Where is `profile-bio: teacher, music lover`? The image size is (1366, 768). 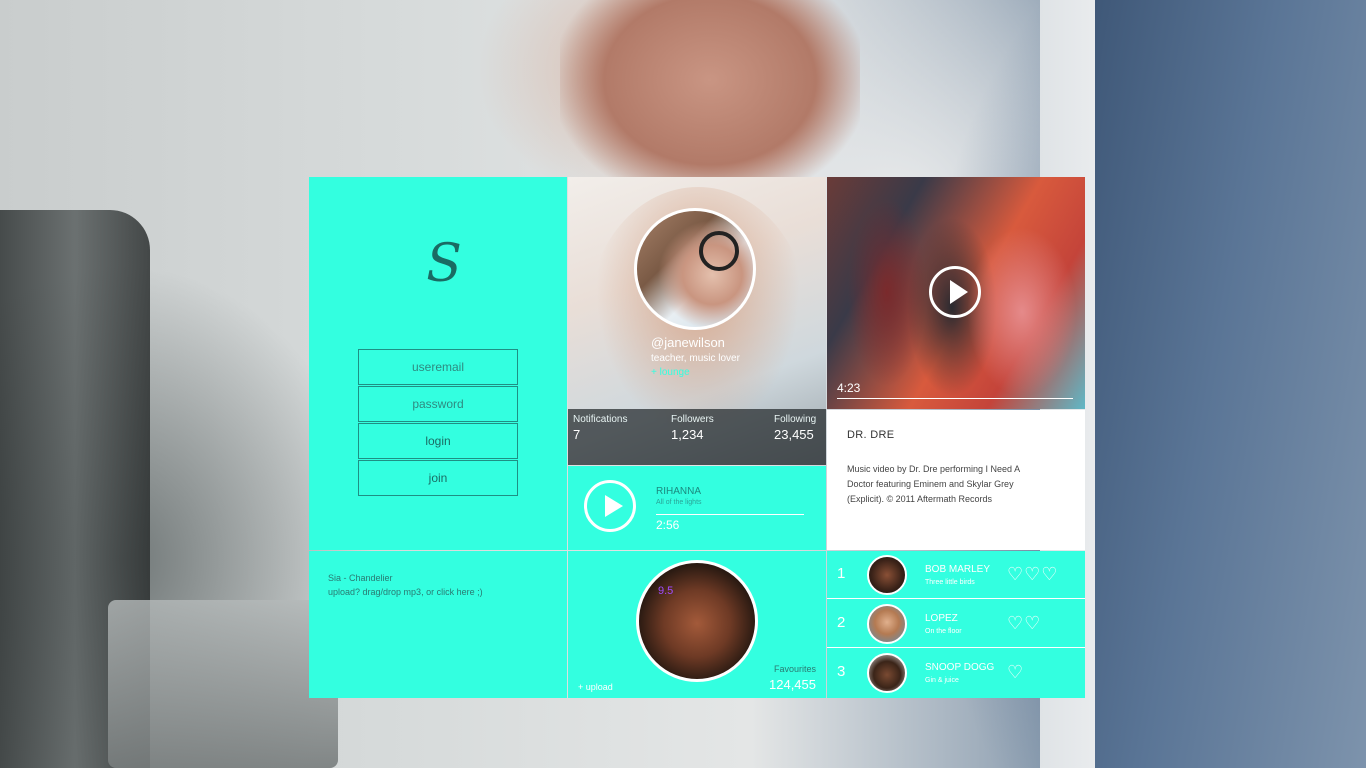 profile-bio: teacher, music lover is located at coordinates (695, 358).